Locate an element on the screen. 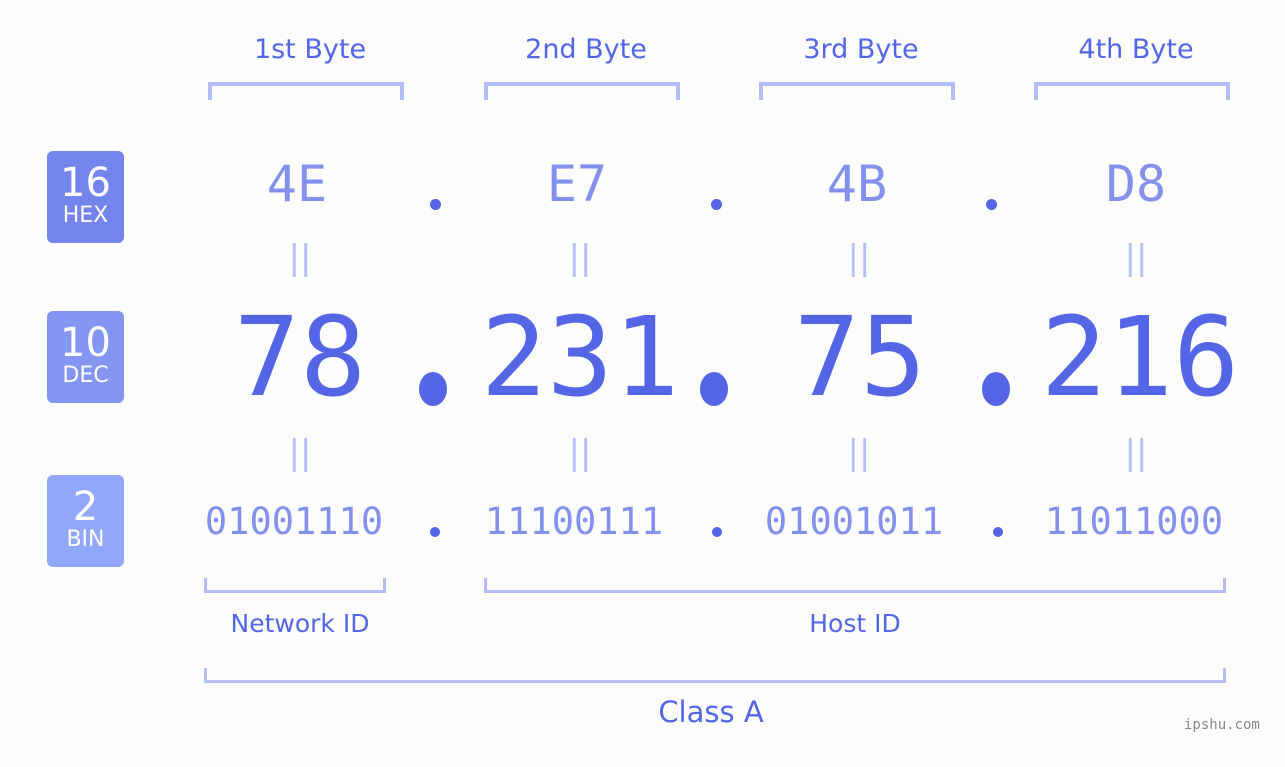 This screenshot has width=1285, height=767. dec-byte-1: 78 is located at coordinates (300, 357).